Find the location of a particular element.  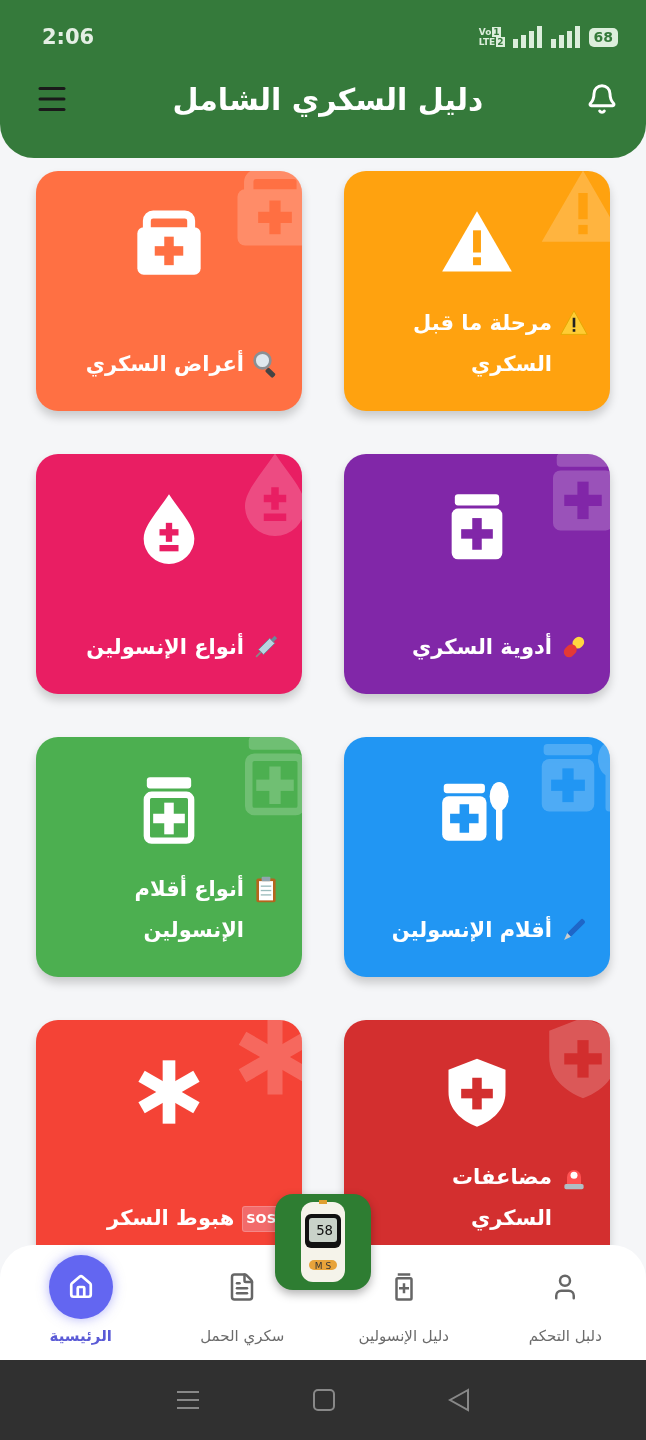

notifications-button is located at coordinates (602, 99).